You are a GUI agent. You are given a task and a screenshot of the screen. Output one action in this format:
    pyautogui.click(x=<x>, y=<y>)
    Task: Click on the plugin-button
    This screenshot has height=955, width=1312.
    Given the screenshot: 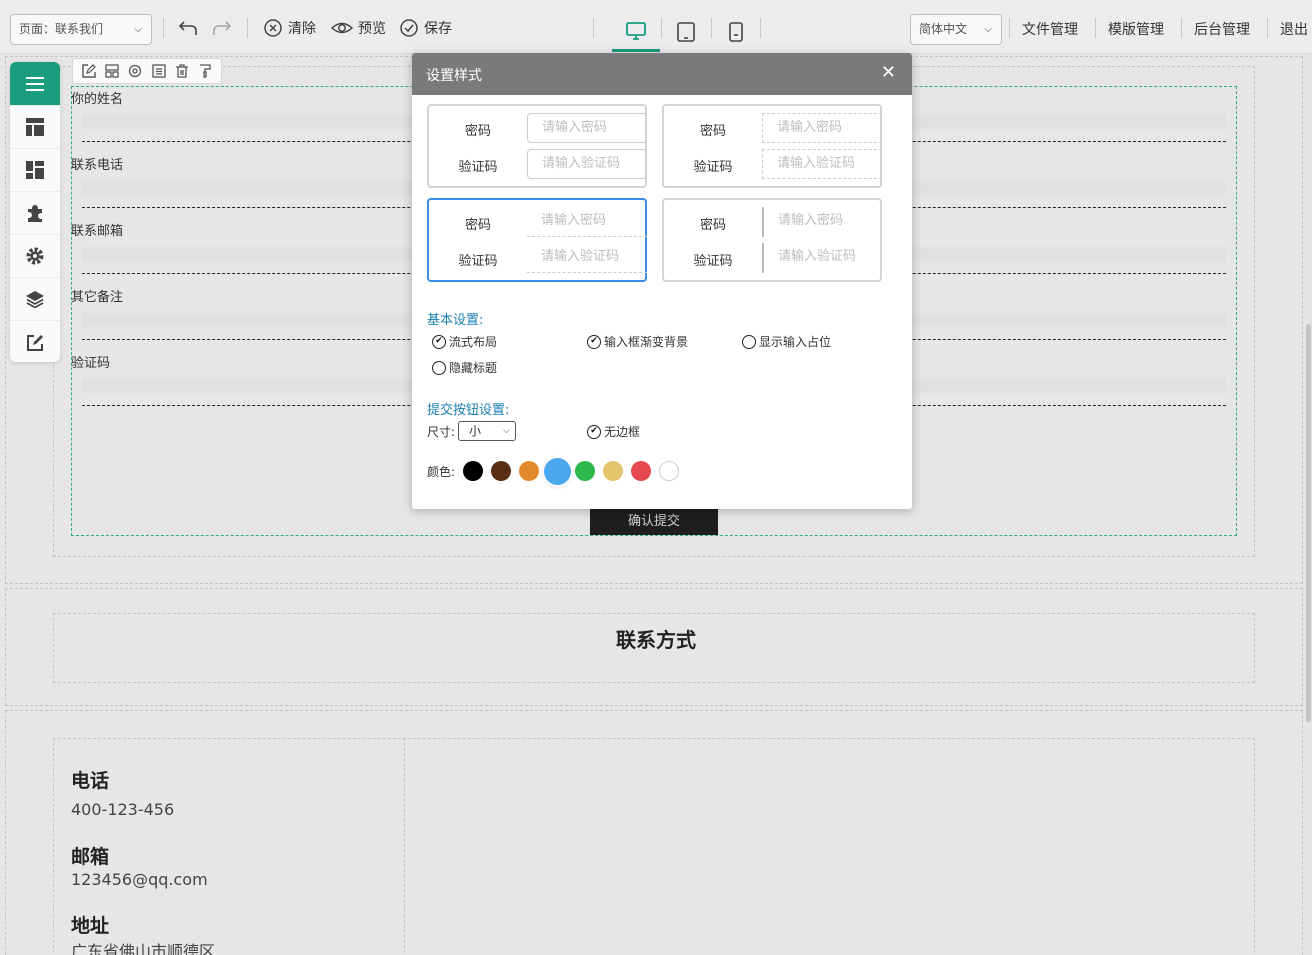 What is the action you would take?
    pyautogui.click(x=35, y=213)
    